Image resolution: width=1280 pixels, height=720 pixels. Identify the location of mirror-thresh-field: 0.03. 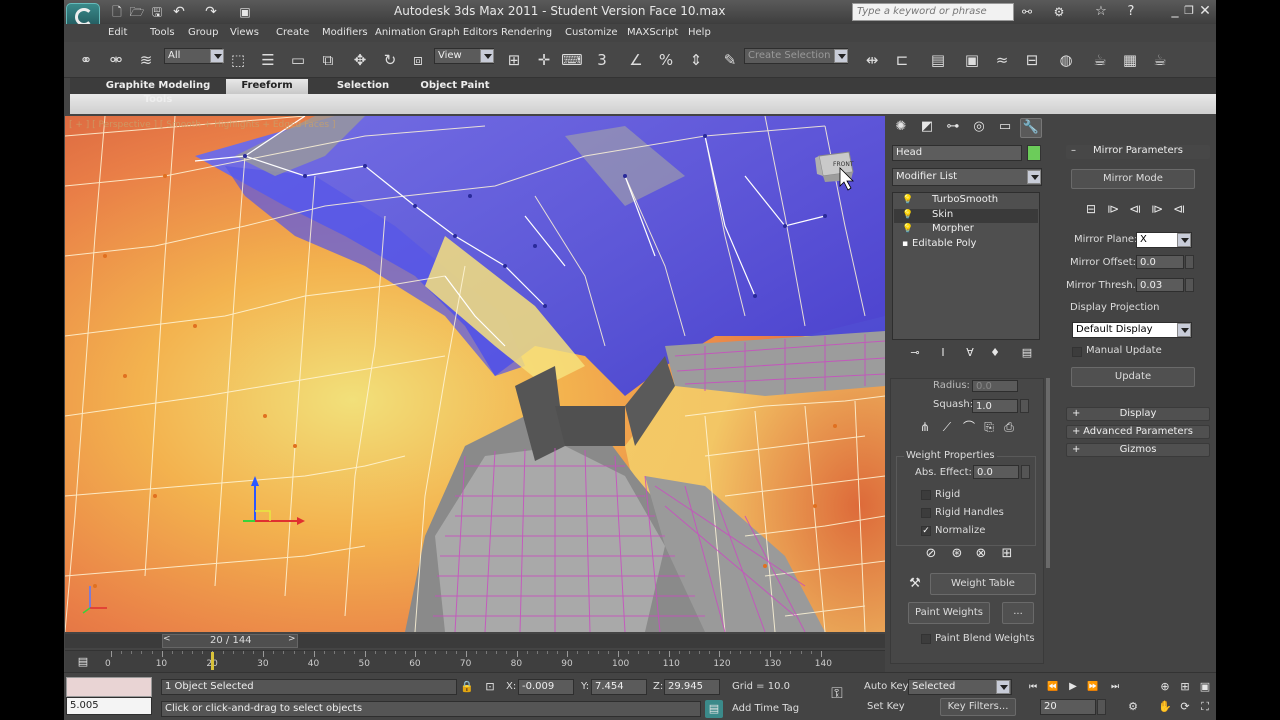
(1160, 285).